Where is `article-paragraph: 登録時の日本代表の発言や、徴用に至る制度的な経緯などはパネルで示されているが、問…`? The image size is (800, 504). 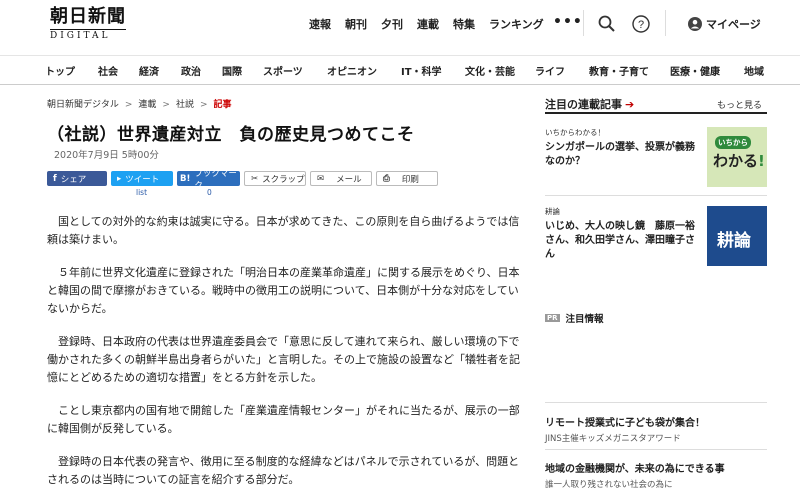 article-paragraph: 登録時の日本代表の発言や、徴用に至る制度的な経緯などはパネルで示されているが、問… is located at coordinates (283, 470).